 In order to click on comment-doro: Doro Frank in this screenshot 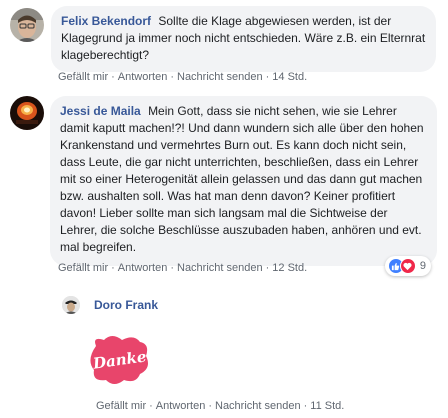, I will do `click(110, 305)`.